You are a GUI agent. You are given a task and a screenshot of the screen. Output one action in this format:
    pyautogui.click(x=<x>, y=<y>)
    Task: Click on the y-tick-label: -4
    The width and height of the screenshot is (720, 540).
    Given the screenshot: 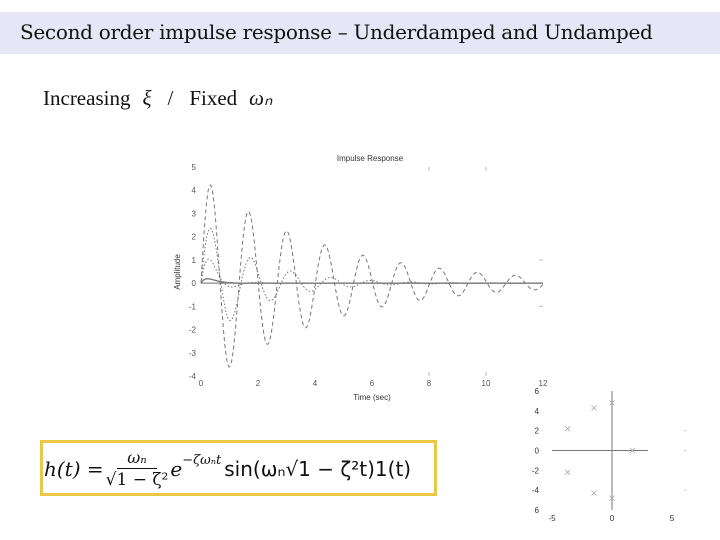 What is the action you would take?
    pyautogui.click(x=193, y=376)
    